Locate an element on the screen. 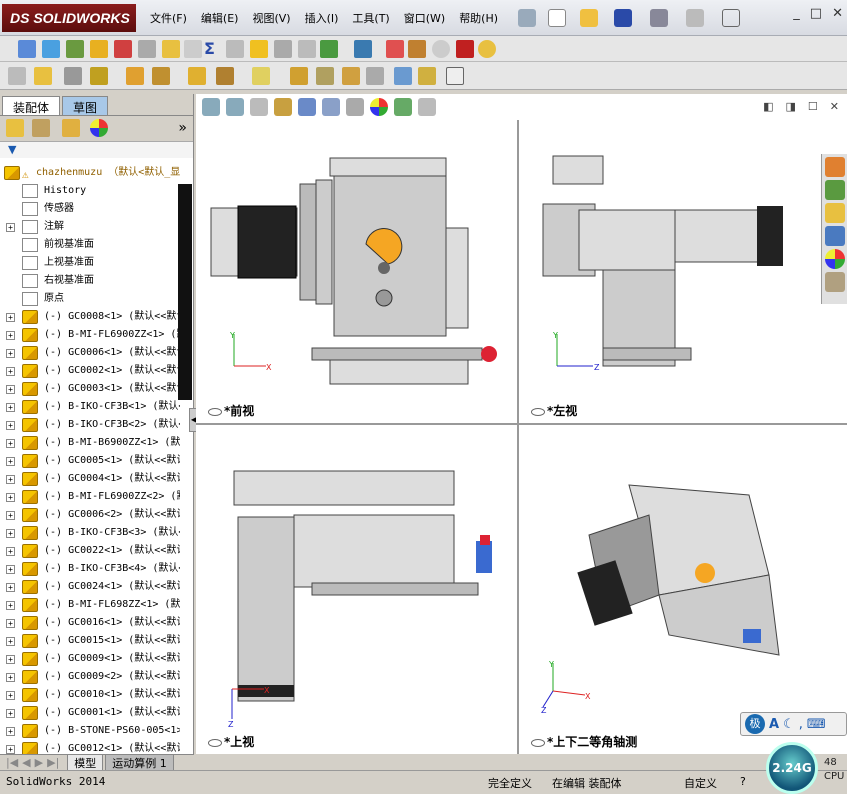 The width and height of the screenshot is (847, 794). geometry-analysis-icon is located at coordinates (147, 49).